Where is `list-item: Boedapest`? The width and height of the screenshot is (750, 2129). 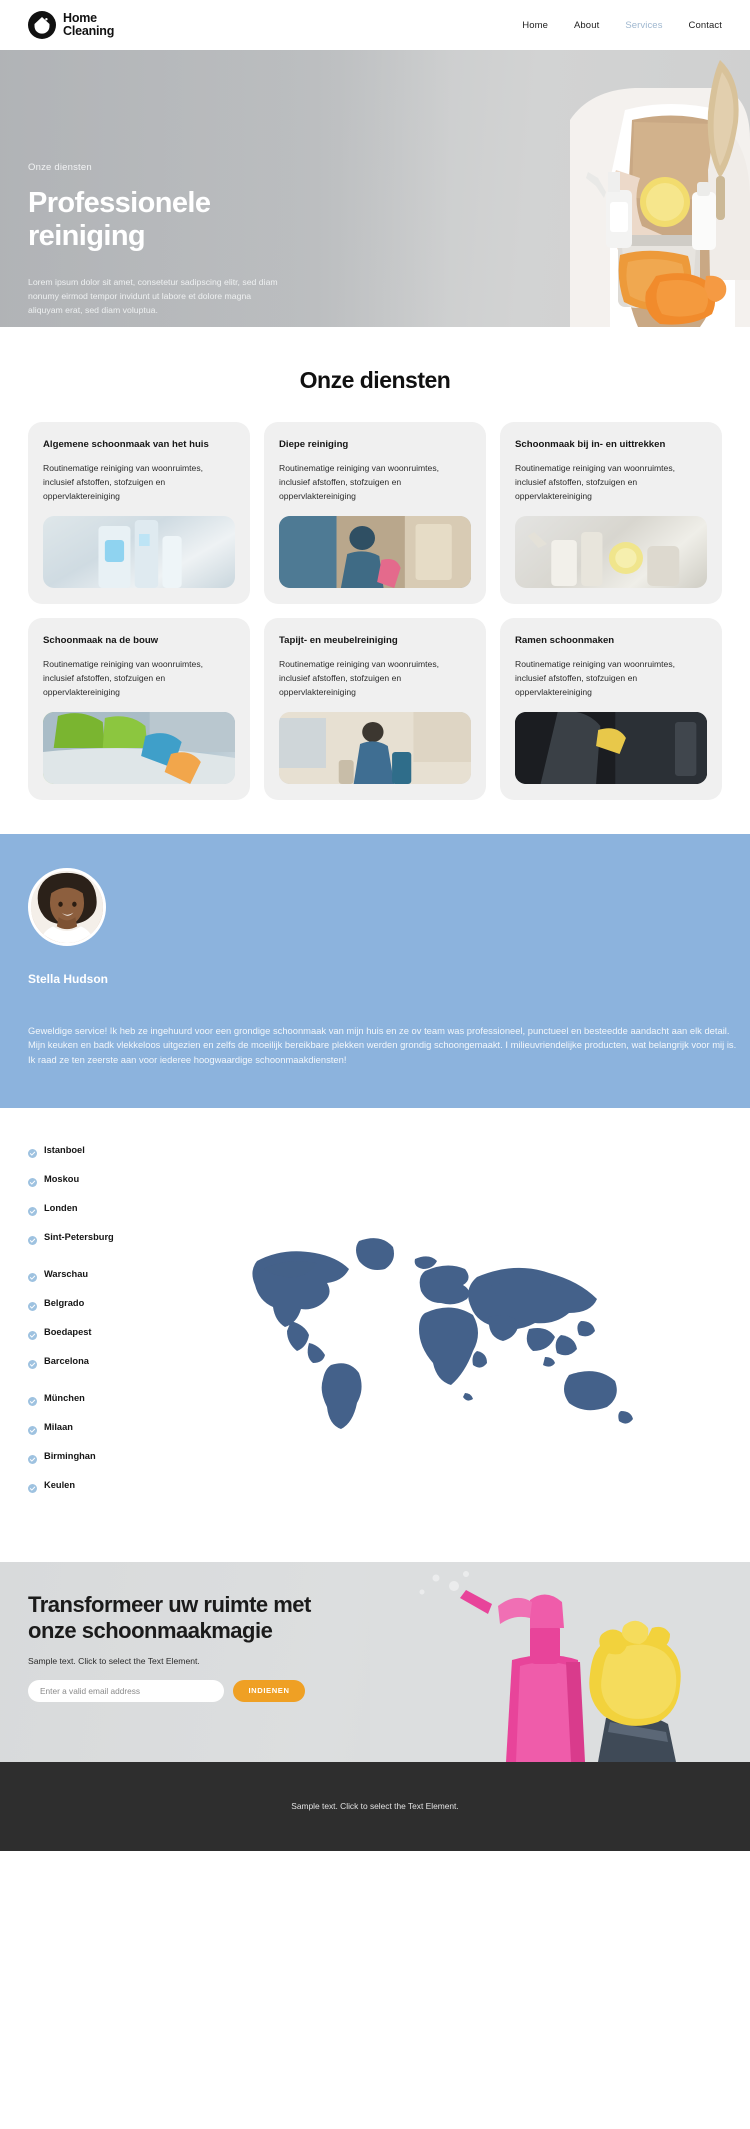 list-item: Boedapest is located at coordinates (92, 1335).